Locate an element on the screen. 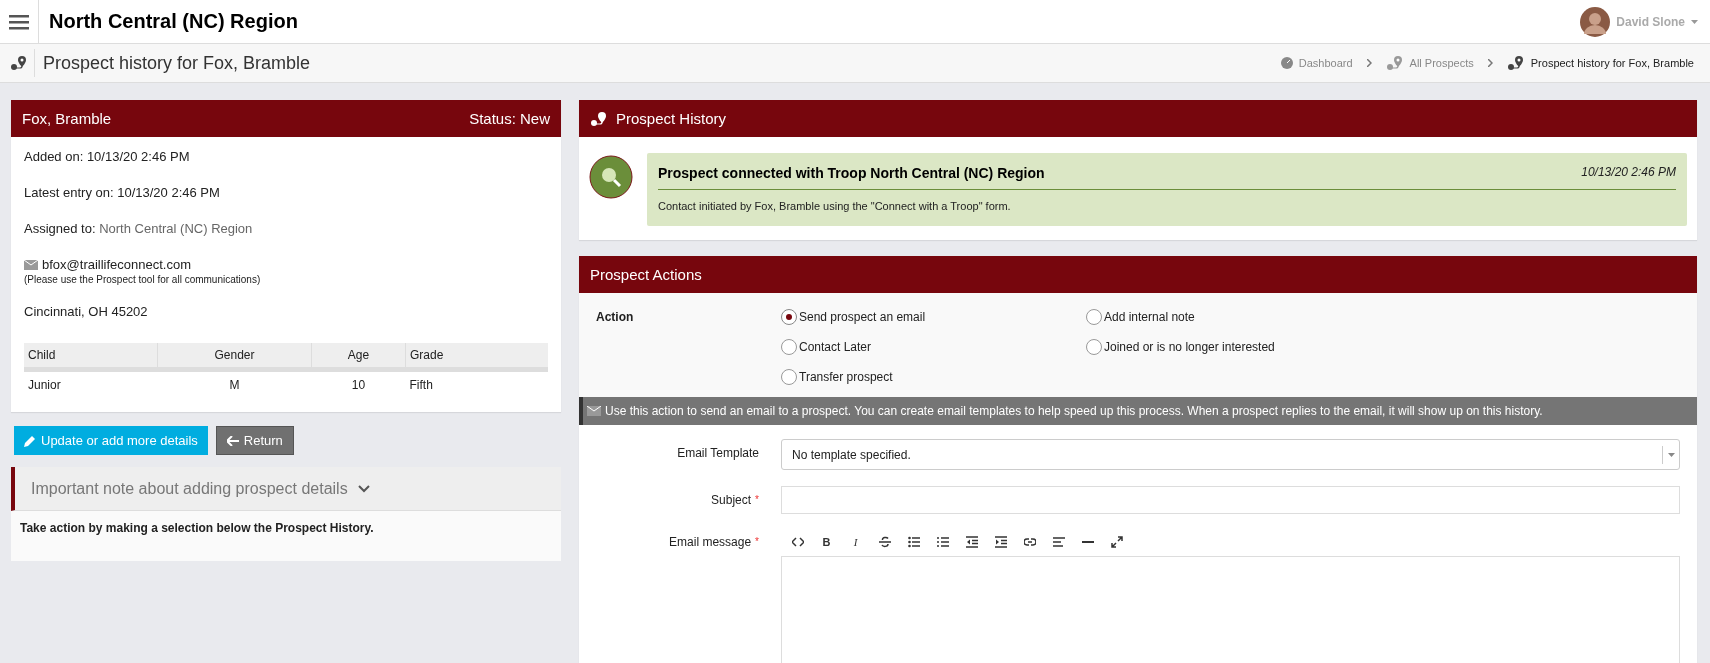 Image resolution: width=1710 pixels, height=663 pixels. outdent-icon is located at coordinates (971, 542).